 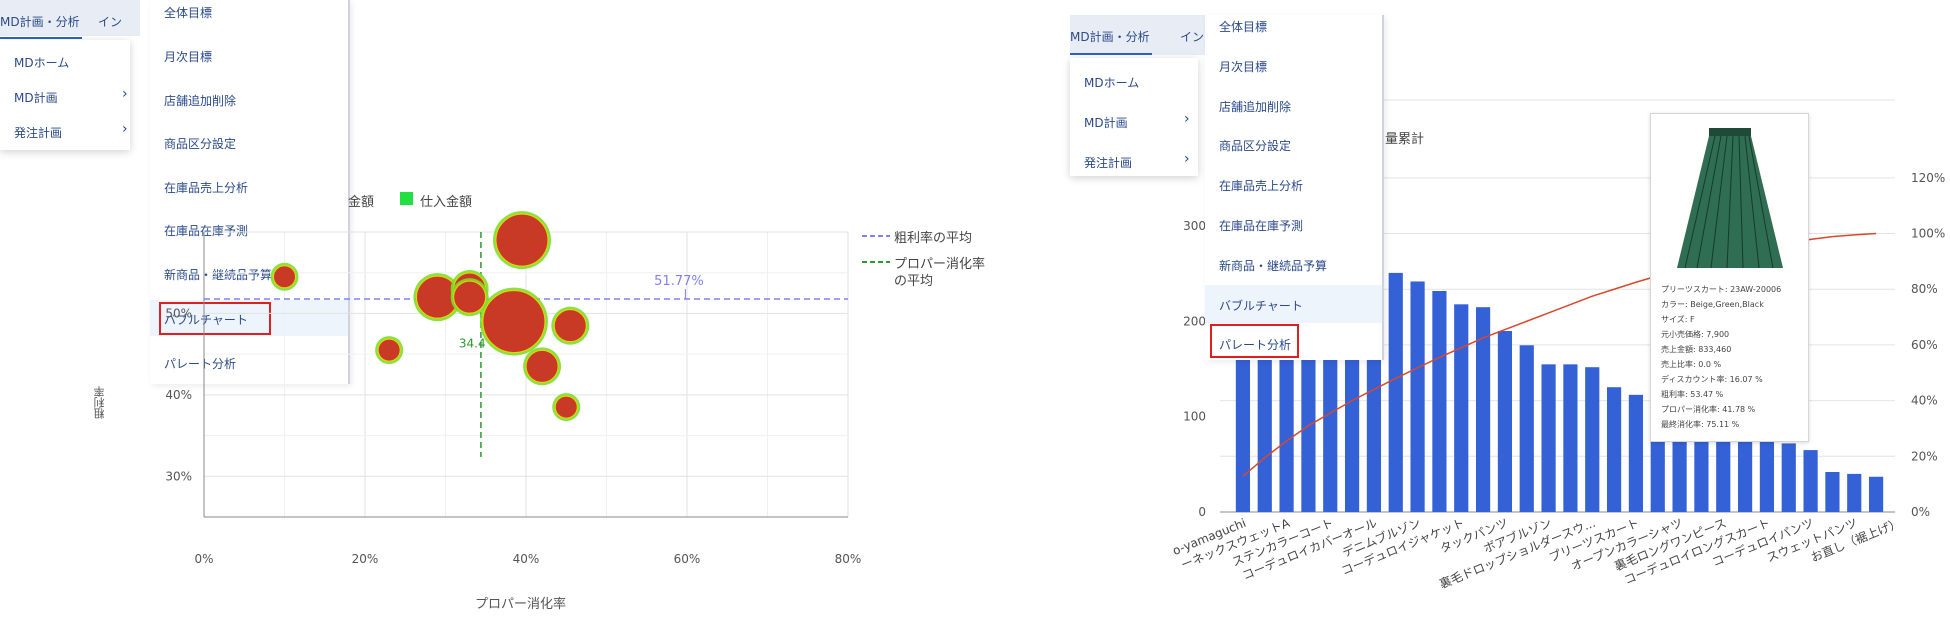 What do you see at coordinates (178, 313) in the screenshot?
I see `bubble-y-tick-label: 50%` at bounding box center [178, 313].